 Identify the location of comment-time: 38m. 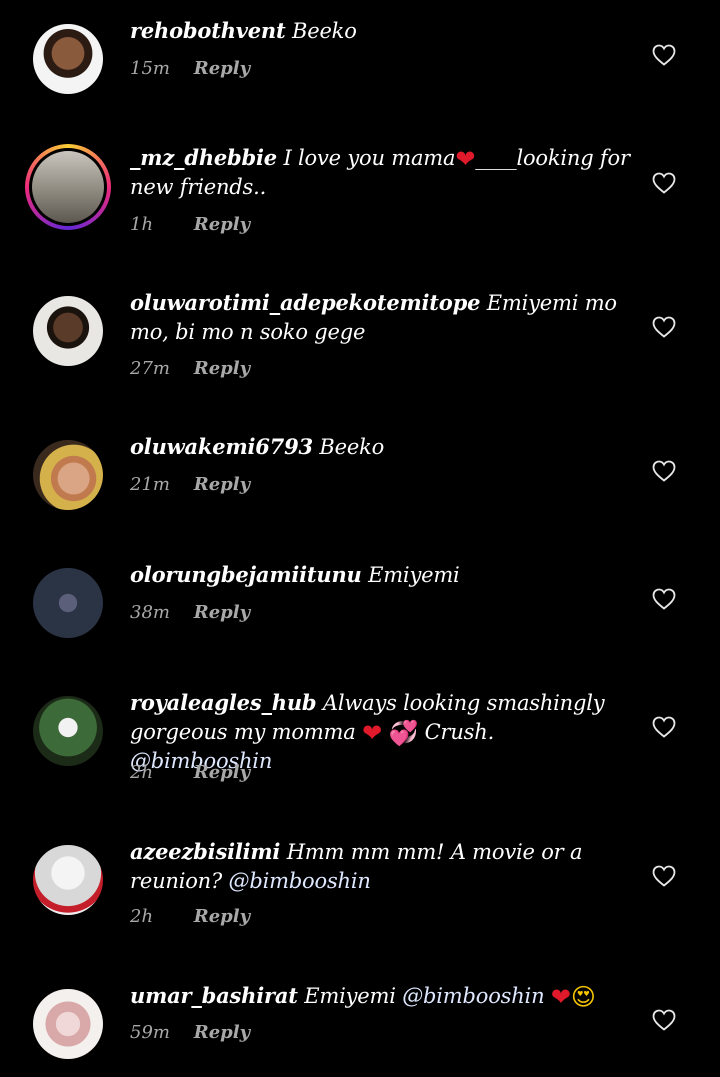
(150, 612).